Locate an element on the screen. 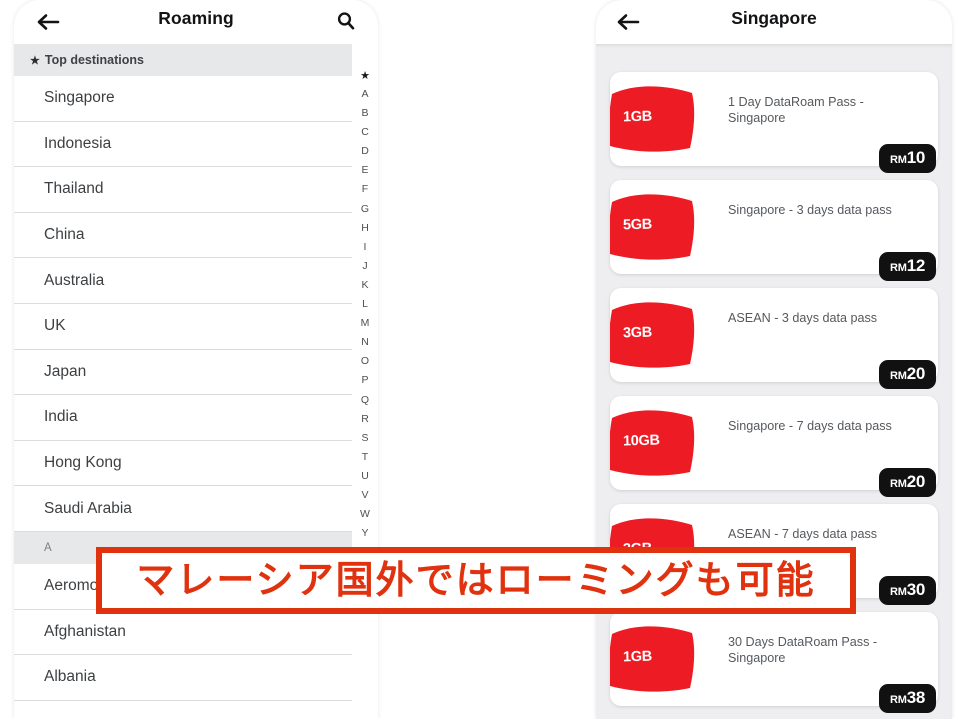 Image resolution: width=980 pixels, height=719 pixels. price-amount: 38 is located at coordinates (916, 697).